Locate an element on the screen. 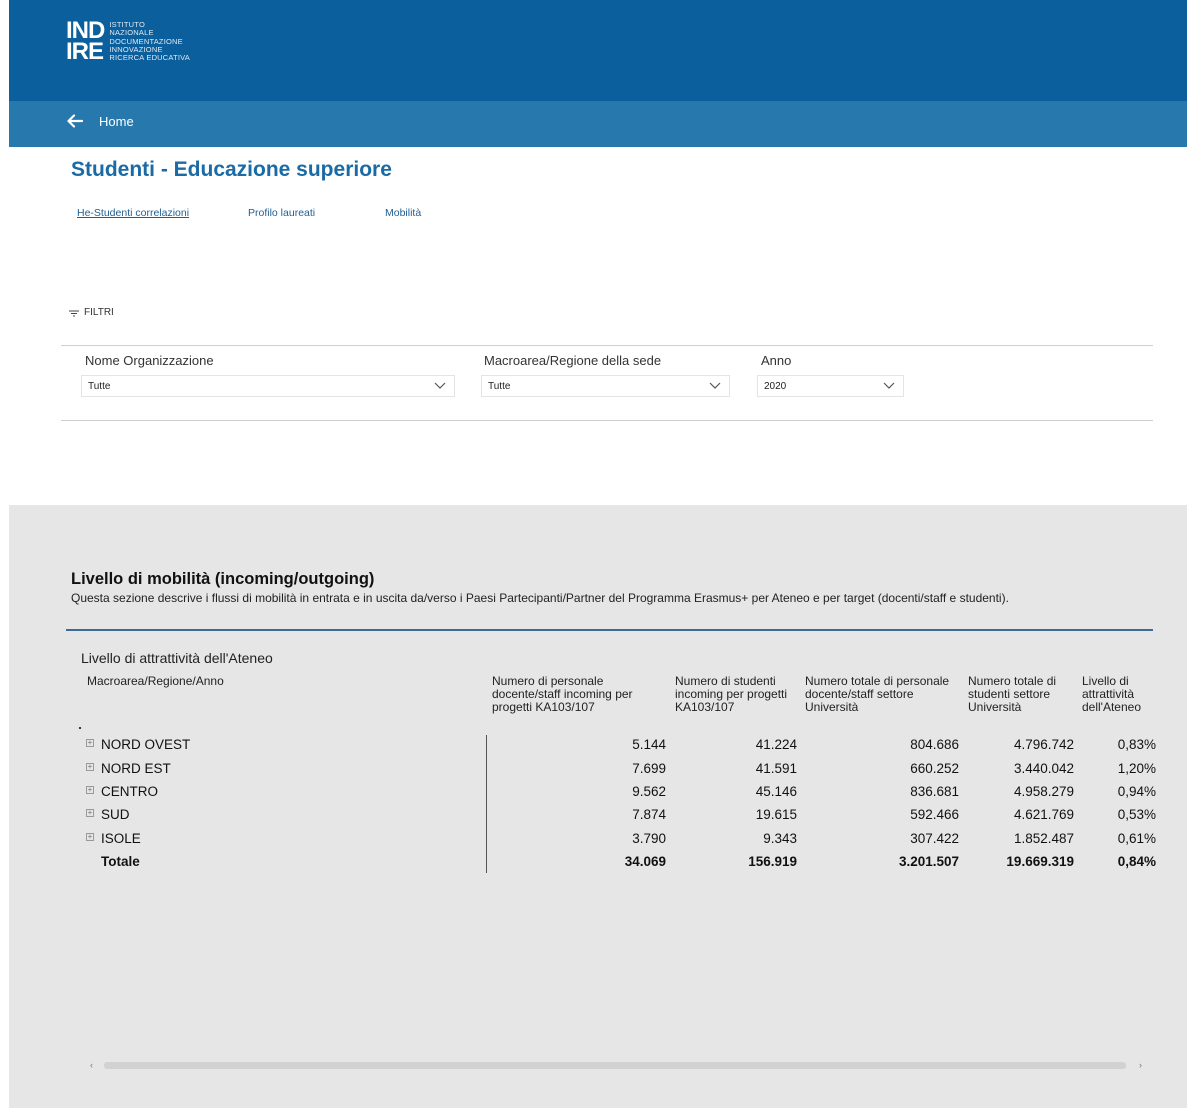 The width and height of the screenshot is (1187, 1108). filter-label-anno: Anno is located at coordinates (776, 360).